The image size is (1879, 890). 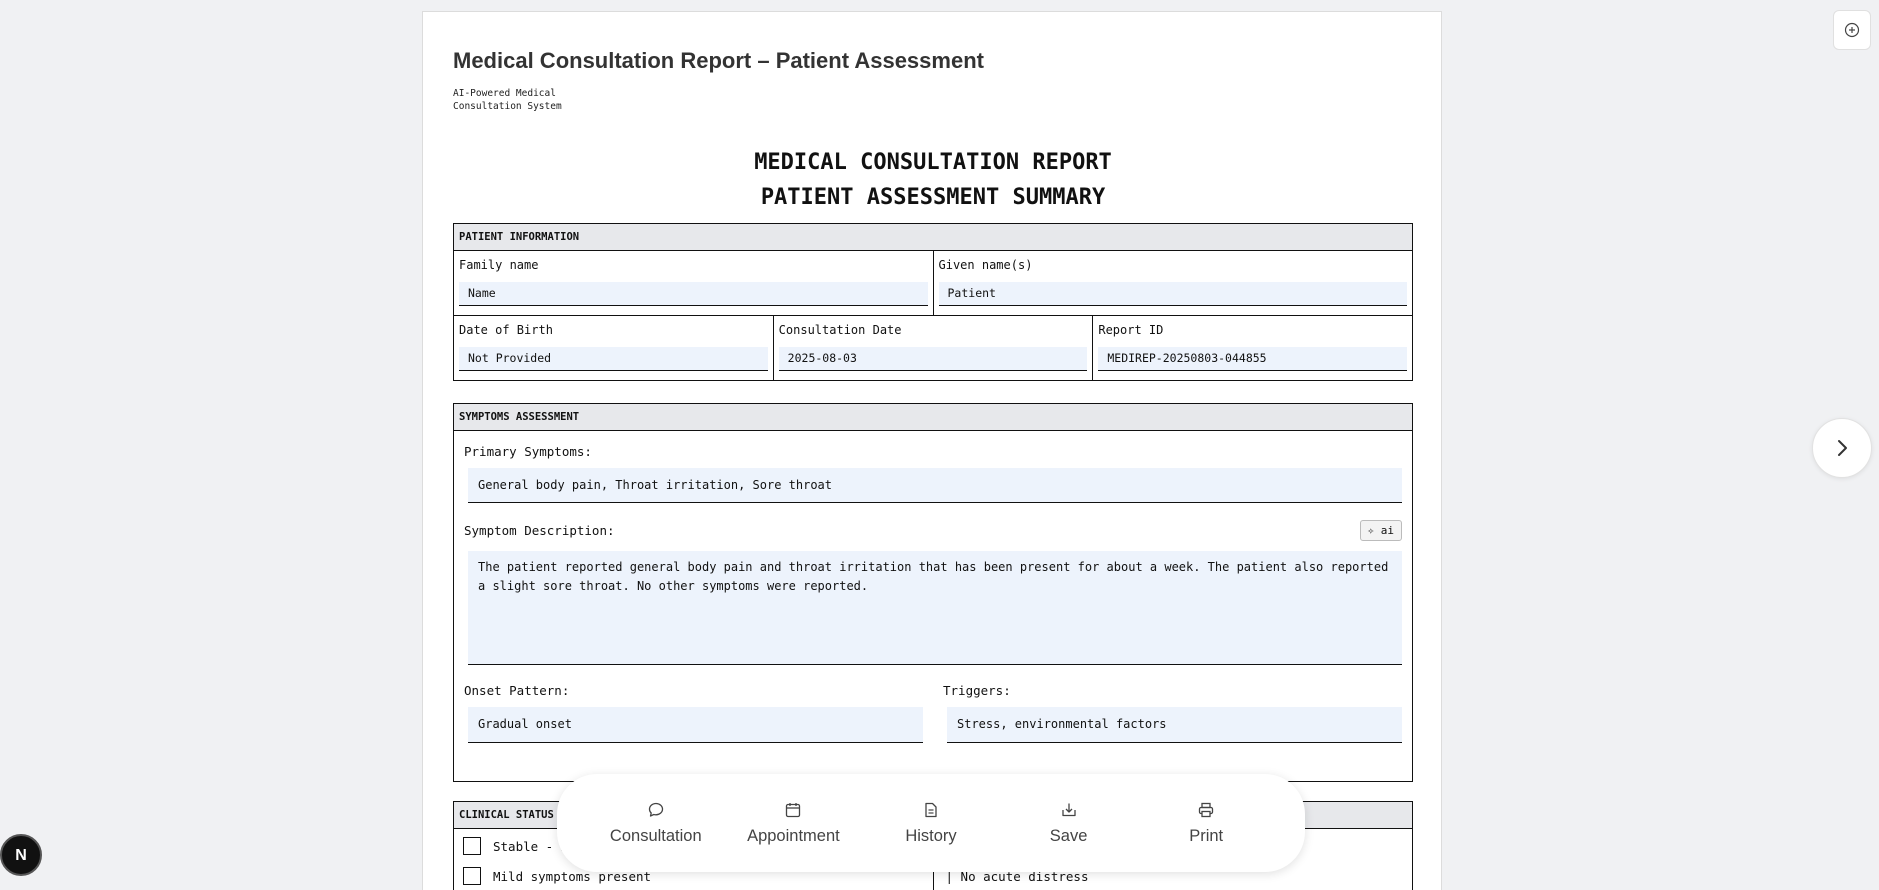 I want to click on dob-label: Date of Birth, so click(x=506, y=330).